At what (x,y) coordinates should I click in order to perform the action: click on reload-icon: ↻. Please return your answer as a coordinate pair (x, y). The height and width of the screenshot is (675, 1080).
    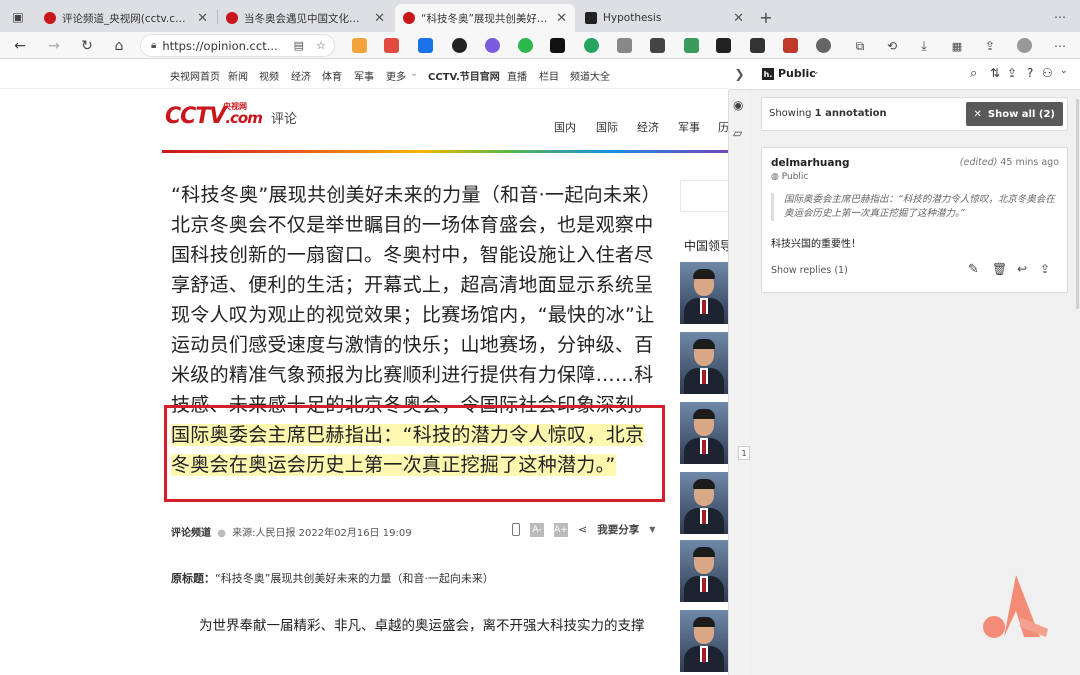
    Looking at the image, I should click on (87, 46).